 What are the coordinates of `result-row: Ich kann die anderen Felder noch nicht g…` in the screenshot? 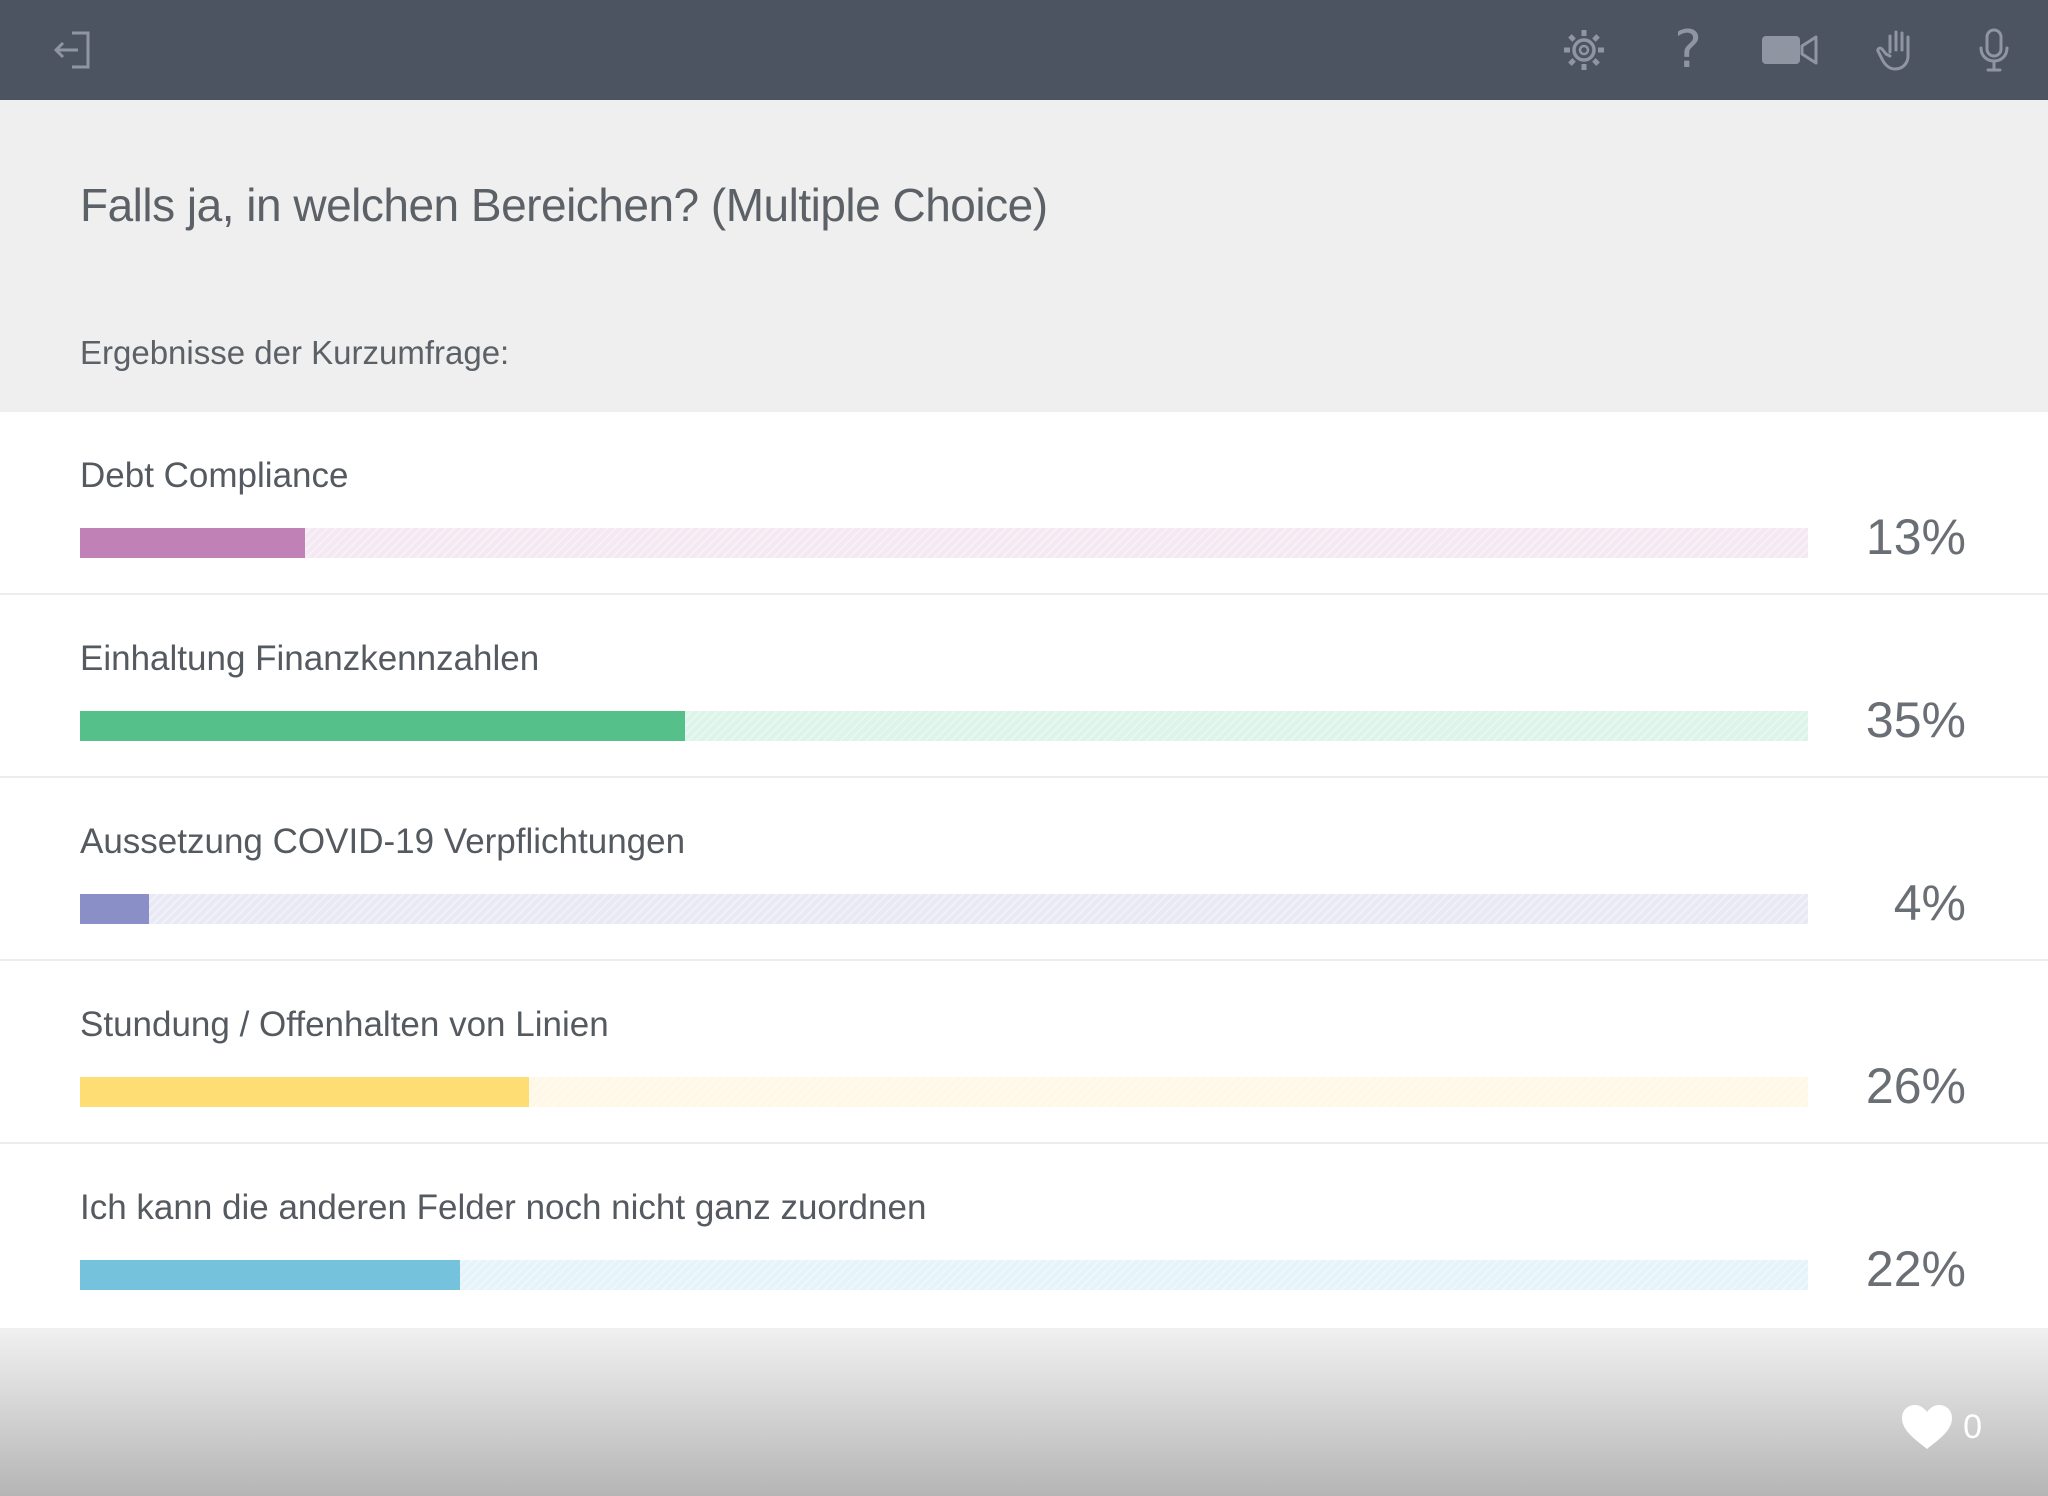 It's located at (1024, 1236).